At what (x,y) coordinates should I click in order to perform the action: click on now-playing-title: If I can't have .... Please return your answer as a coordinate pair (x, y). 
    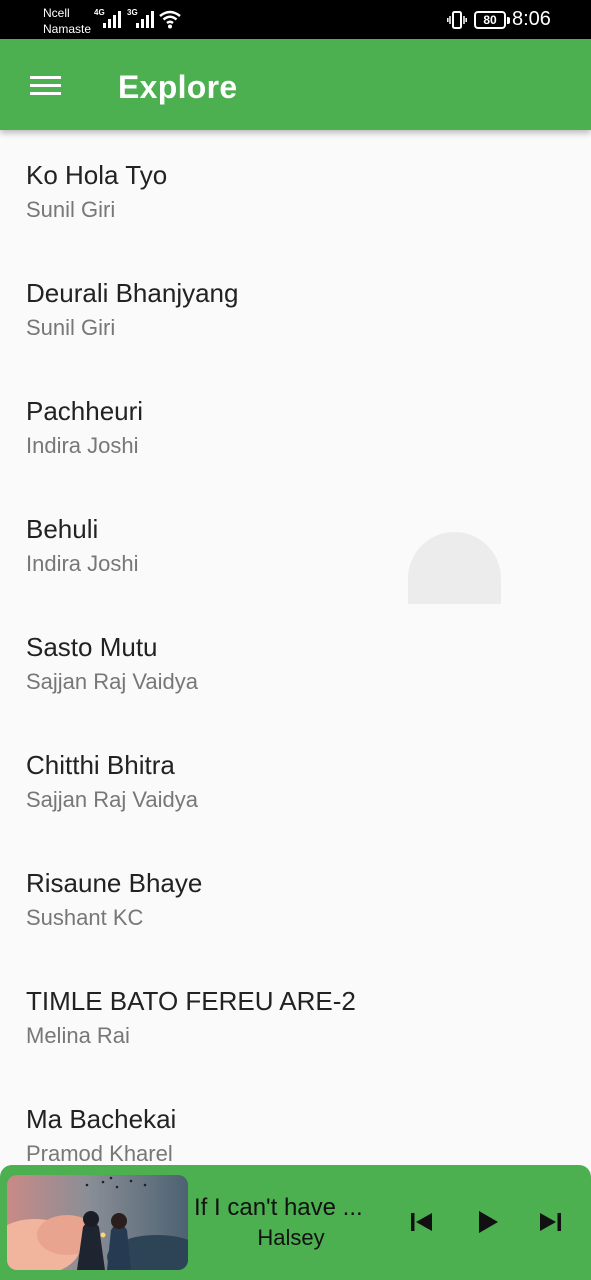
    Looking at the image, I should click on (278, 1207).